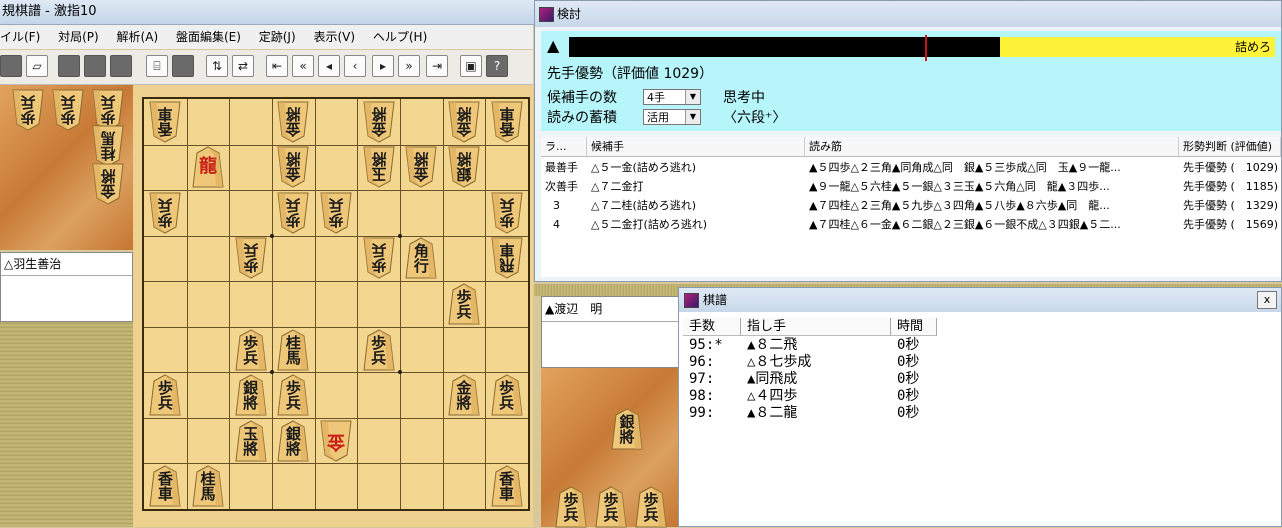 The width and height of the screenshot is (1282, 528). What do you see at coordinates (336, 441) in the screenshot?
I see `shogi-piece: 金` at bounding box center [336, 441].